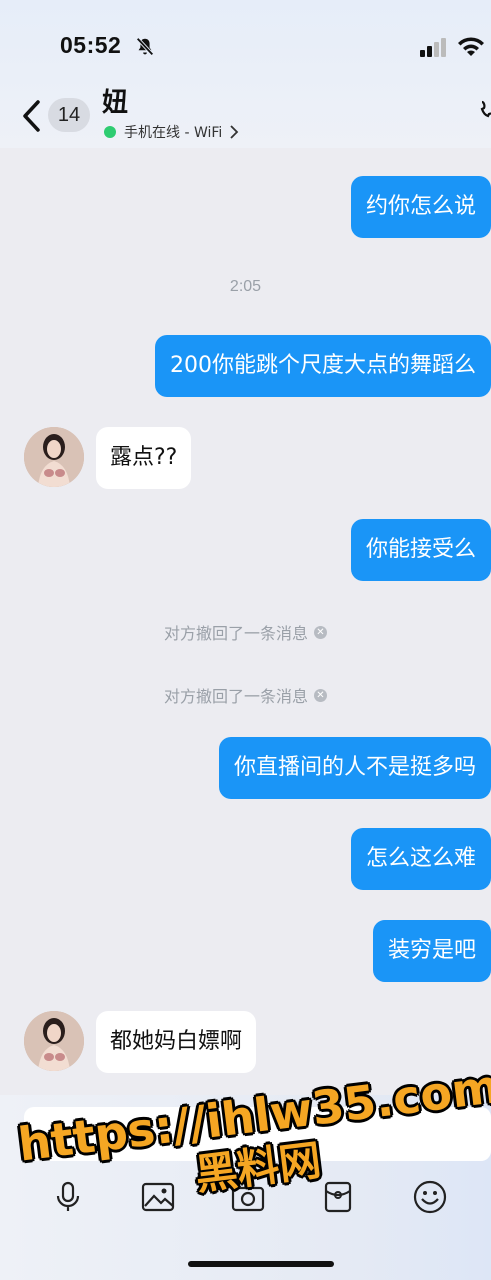  What do you see at coordinates (430, 1197) in the screenshot?
I see `emoji-icon` at bounding box center [430, 1197].